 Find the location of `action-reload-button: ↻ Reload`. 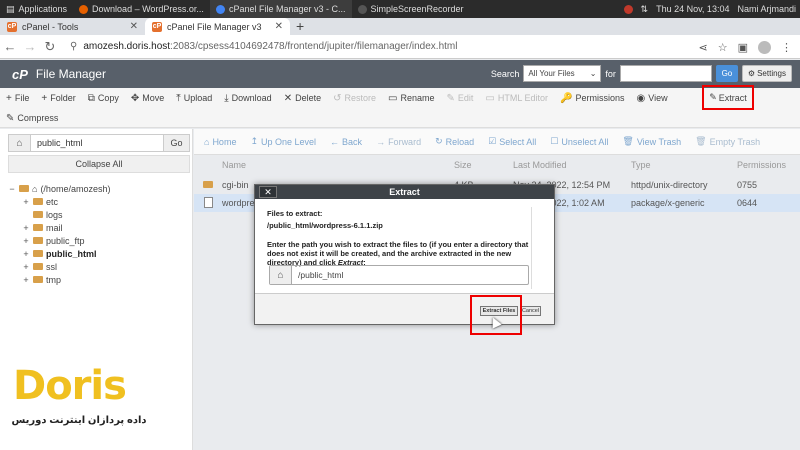

action-reload-button: ↻ Reload is located at coordinates (454, 141).